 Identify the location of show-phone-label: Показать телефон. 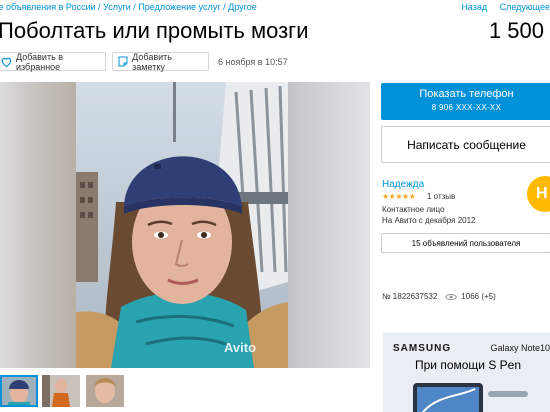
(466, 94).